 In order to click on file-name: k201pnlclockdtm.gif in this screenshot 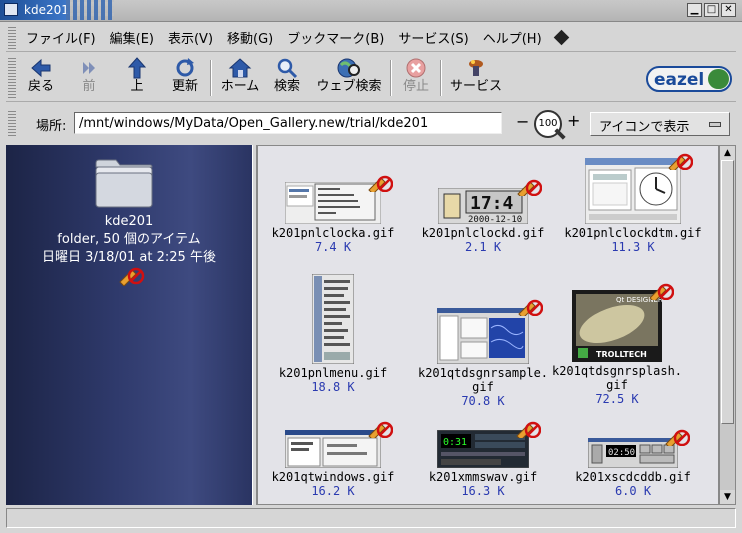, I will do `click(633, 233)`.